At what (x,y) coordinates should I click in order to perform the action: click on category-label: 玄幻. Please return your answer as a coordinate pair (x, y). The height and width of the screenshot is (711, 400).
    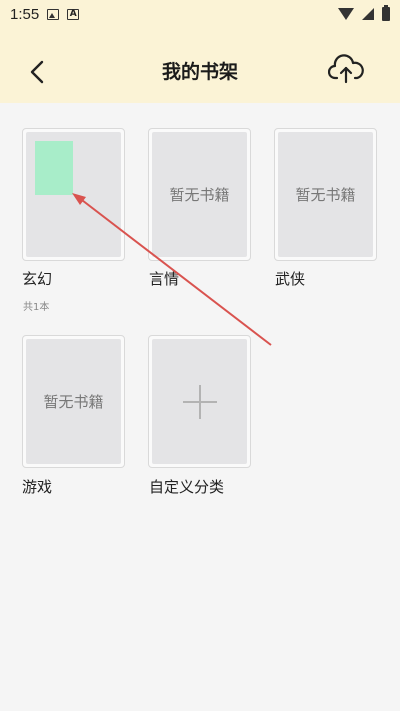
    Looking at the image, I should click on (37, 279).